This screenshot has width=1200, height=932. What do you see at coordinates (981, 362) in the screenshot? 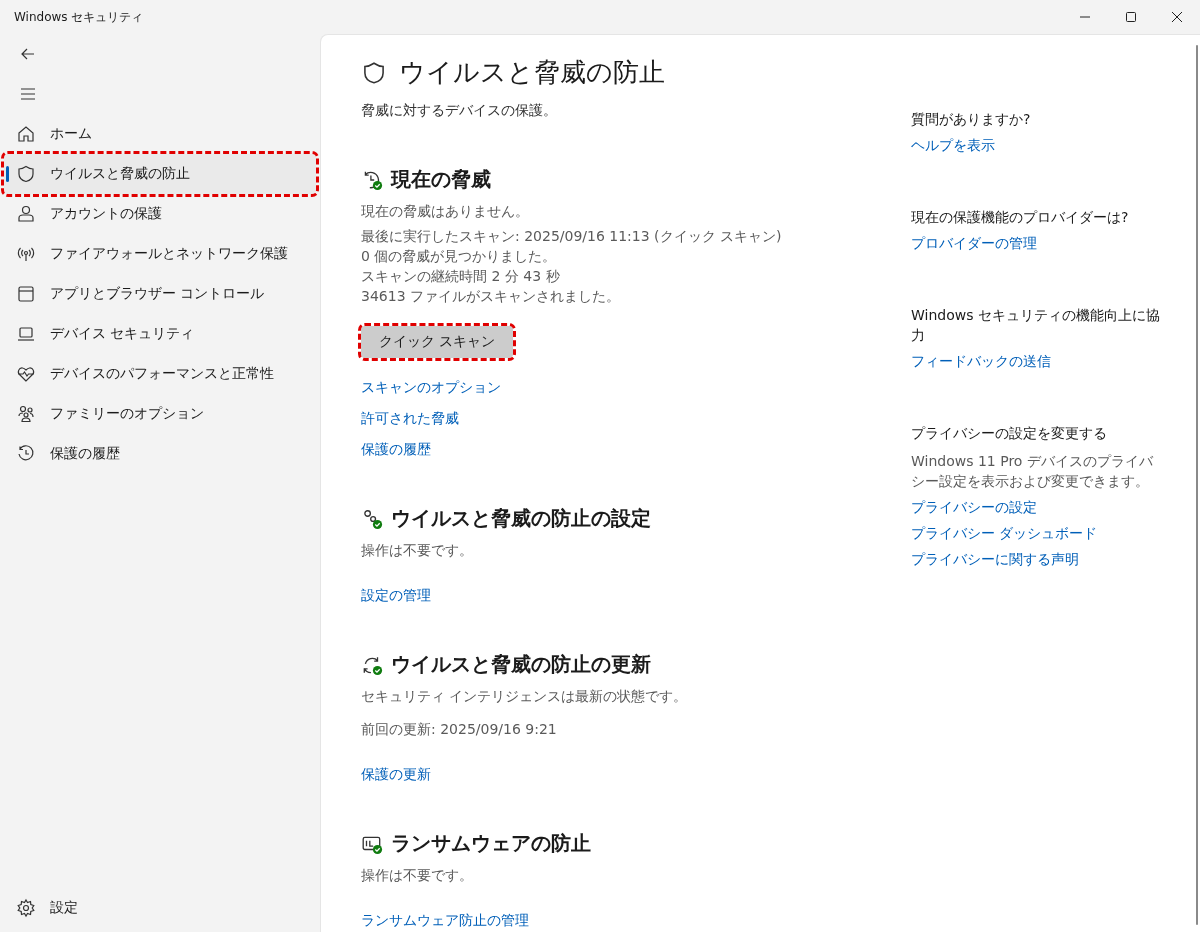
I see `link: フィードバックの送信` at bounding box center [981, 362].